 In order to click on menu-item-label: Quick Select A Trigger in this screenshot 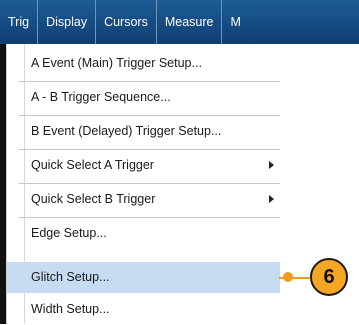, I will do `click(92, 165)`.